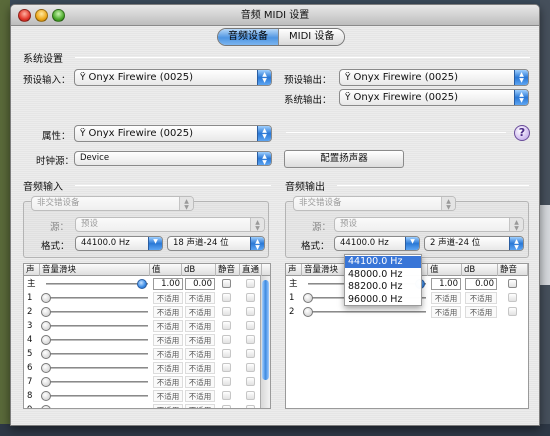  What do you see at coordinates (377, 243) in the screenshot?
I see `output-format-popup: 44100.0 Hz ▼` at bounding box center [377, 243].